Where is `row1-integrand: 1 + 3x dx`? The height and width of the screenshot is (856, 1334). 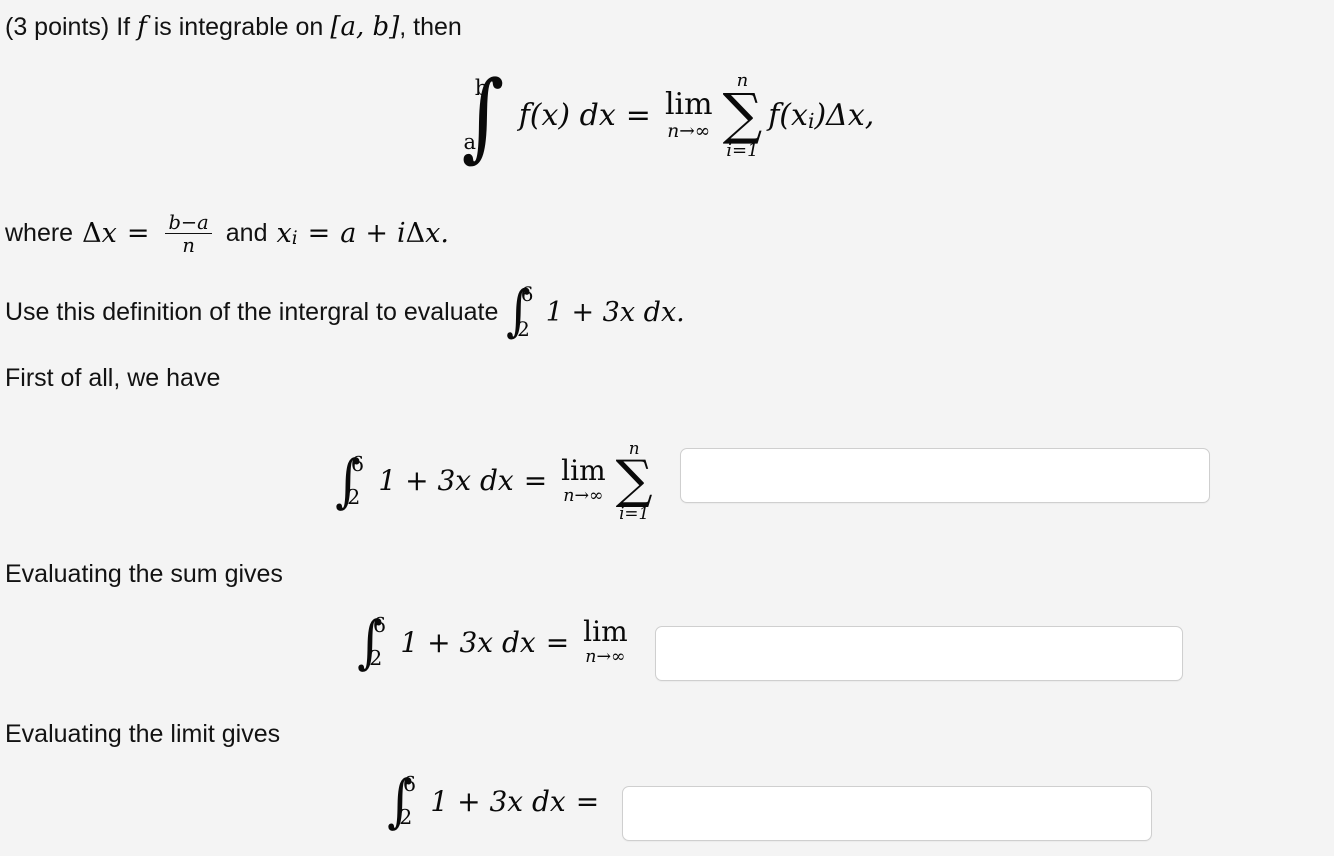 row1-integrand: 1 + 3x dx is located at coordinates (446, 481).